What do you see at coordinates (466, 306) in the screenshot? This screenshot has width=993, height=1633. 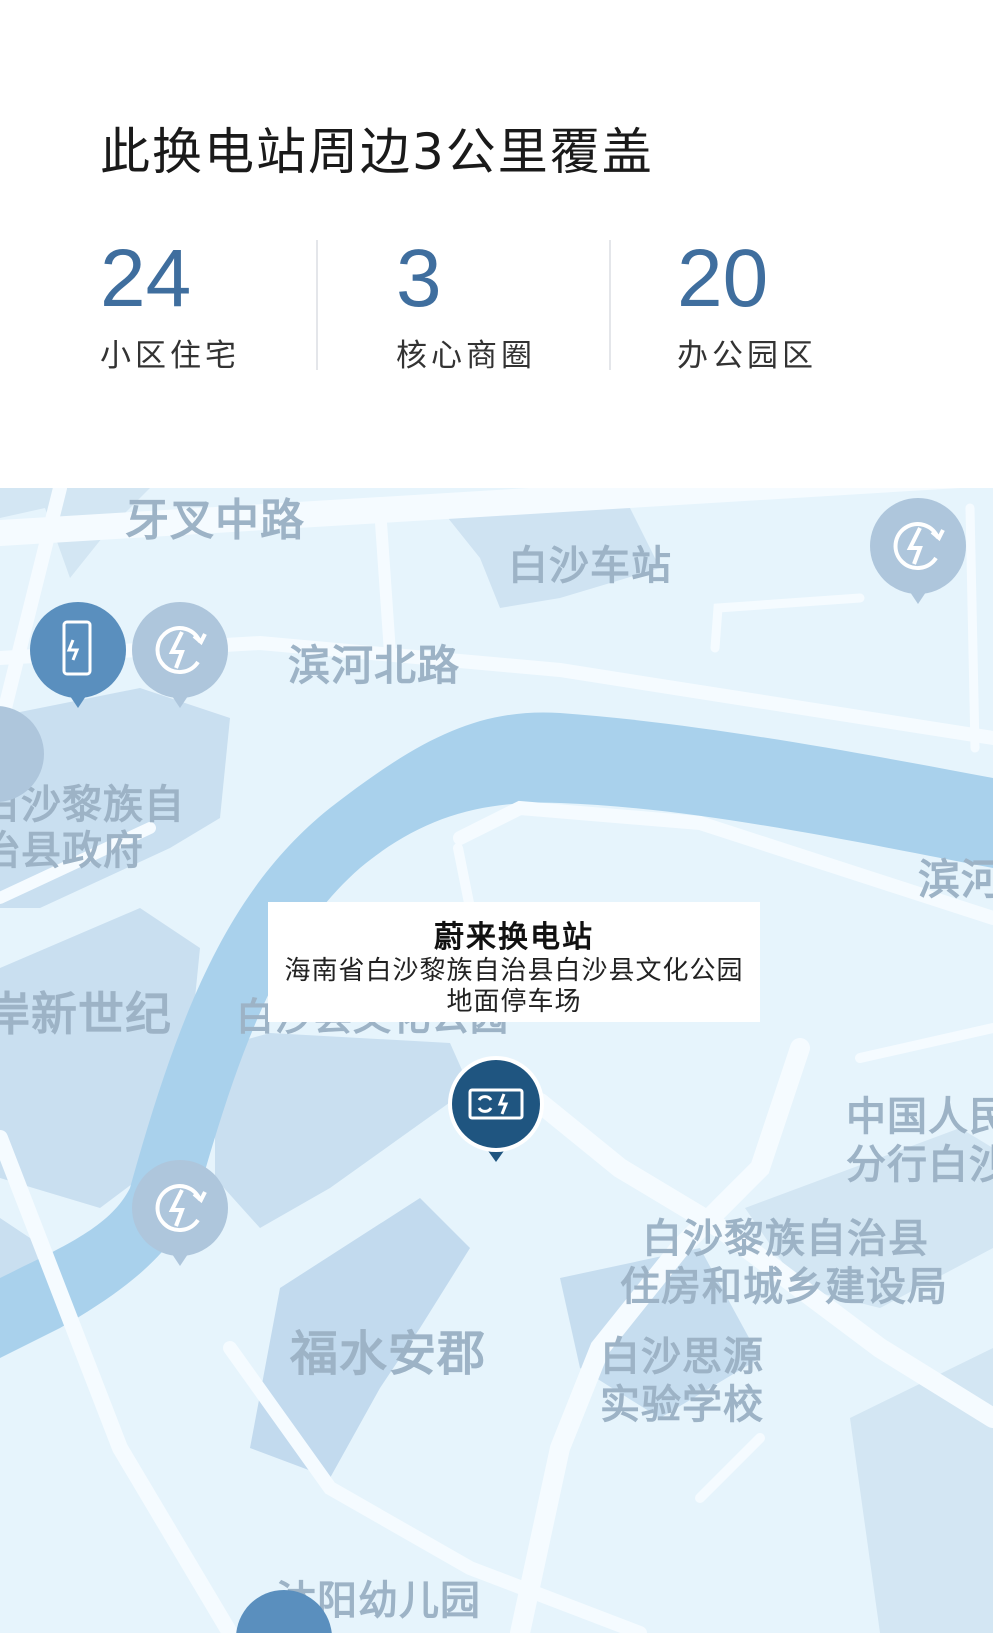 I see `stat-business: 3 核心商圈` at bounding box center [466, 306].